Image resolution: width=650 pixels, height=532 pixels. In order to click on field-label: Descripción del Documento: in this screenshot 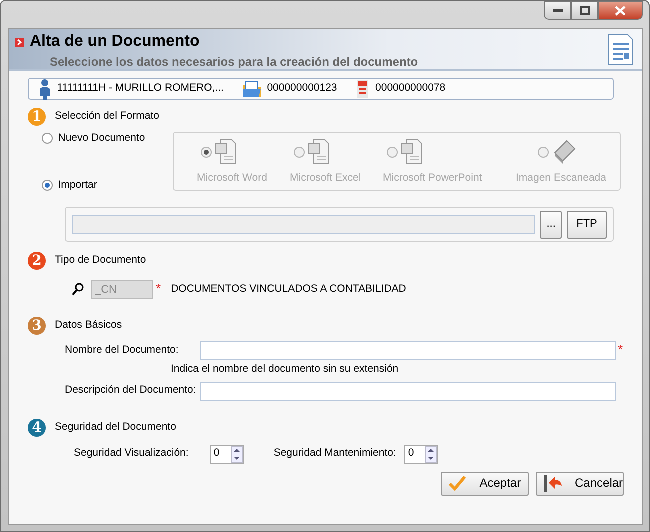, I will do `click(131, 391)`.